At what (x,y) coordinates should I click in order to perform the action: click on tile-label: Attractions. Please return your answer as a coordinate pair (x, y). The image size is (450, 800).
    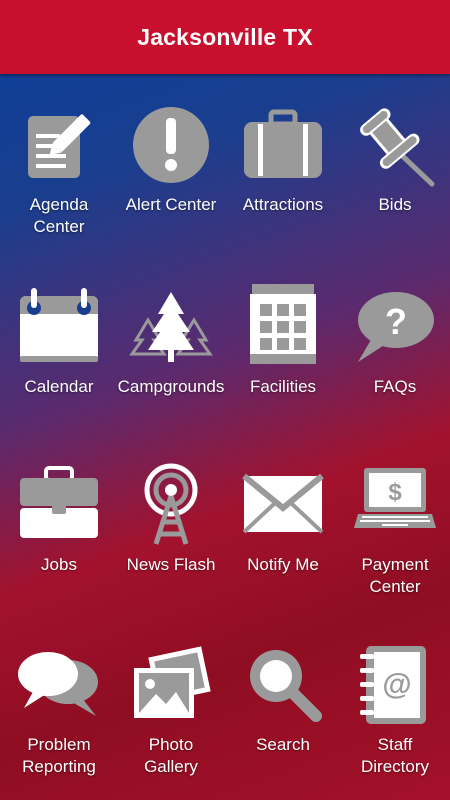
    Looking at the image, I should click on (283, 204).